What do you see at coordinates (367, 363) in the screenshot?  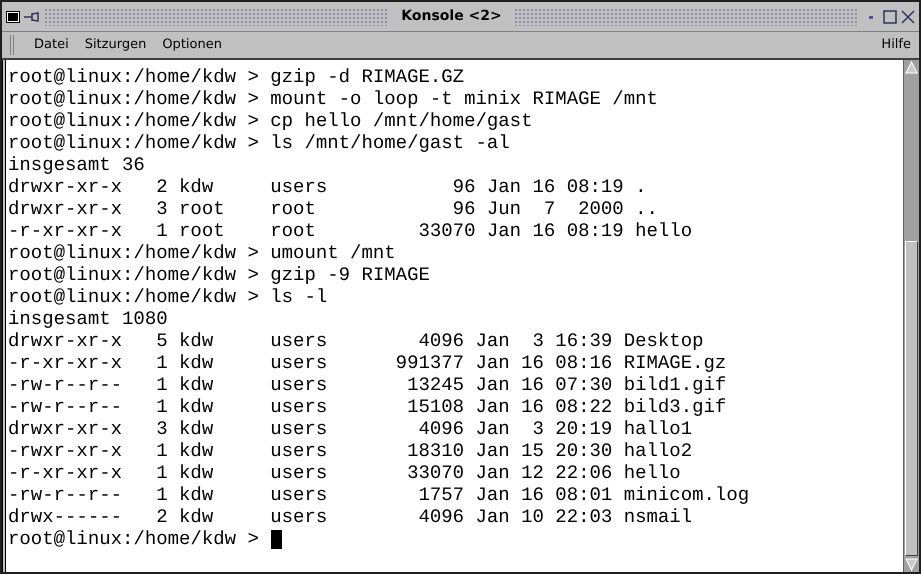 I see `terminal-line: -r-xr-xr-x 1 kdw users 991377 Jan 16 08:16 RIMAGE.gz` at bounding box center [367, 363].